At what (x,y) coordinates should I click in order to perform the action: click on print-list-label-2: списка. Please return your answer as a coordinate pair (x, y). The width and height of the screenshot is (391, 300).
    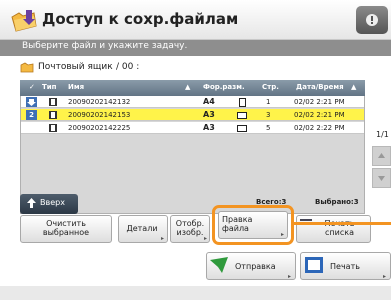
    Looking at the image, I should click on (339, 232).